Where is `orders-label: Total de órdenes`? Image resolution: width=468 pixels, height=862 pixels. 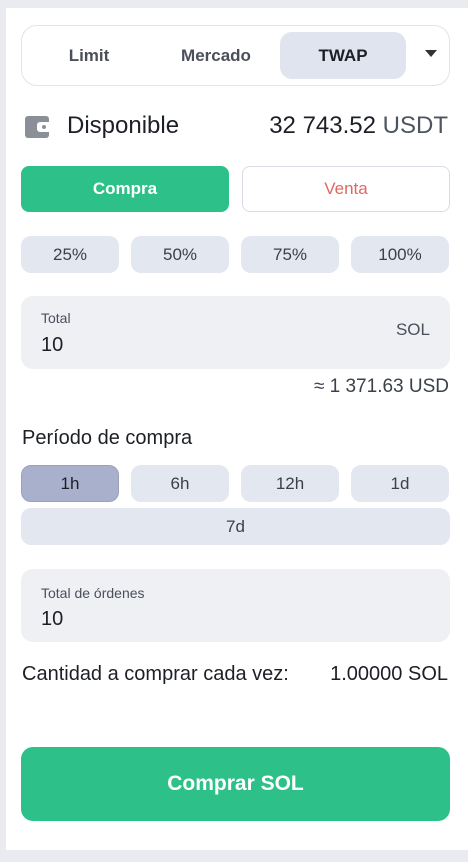
orders-label: Total de órdenes is located at coordinates (93, 593).